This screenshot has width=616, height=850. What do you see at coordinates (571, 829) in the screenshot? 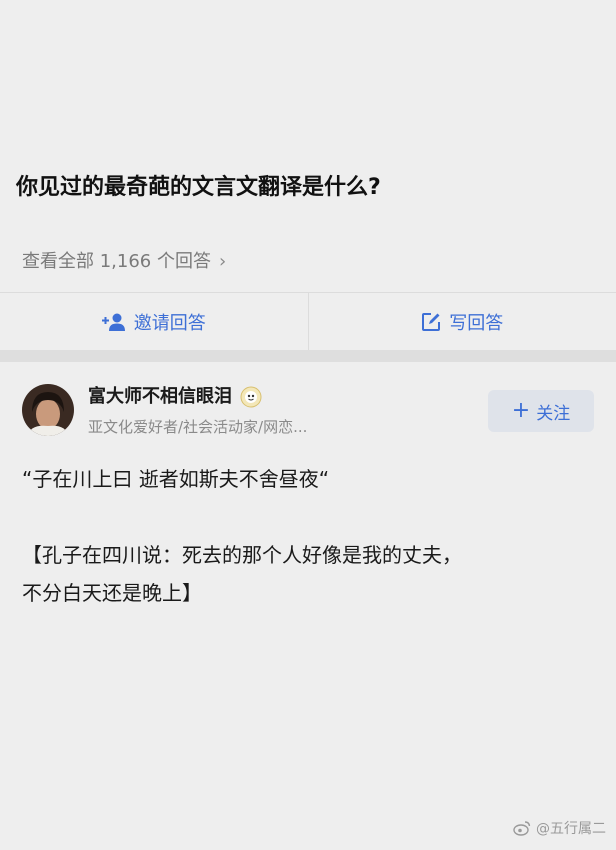
I see `watermark-text: @五行属二` at bounding box center [571, 829].